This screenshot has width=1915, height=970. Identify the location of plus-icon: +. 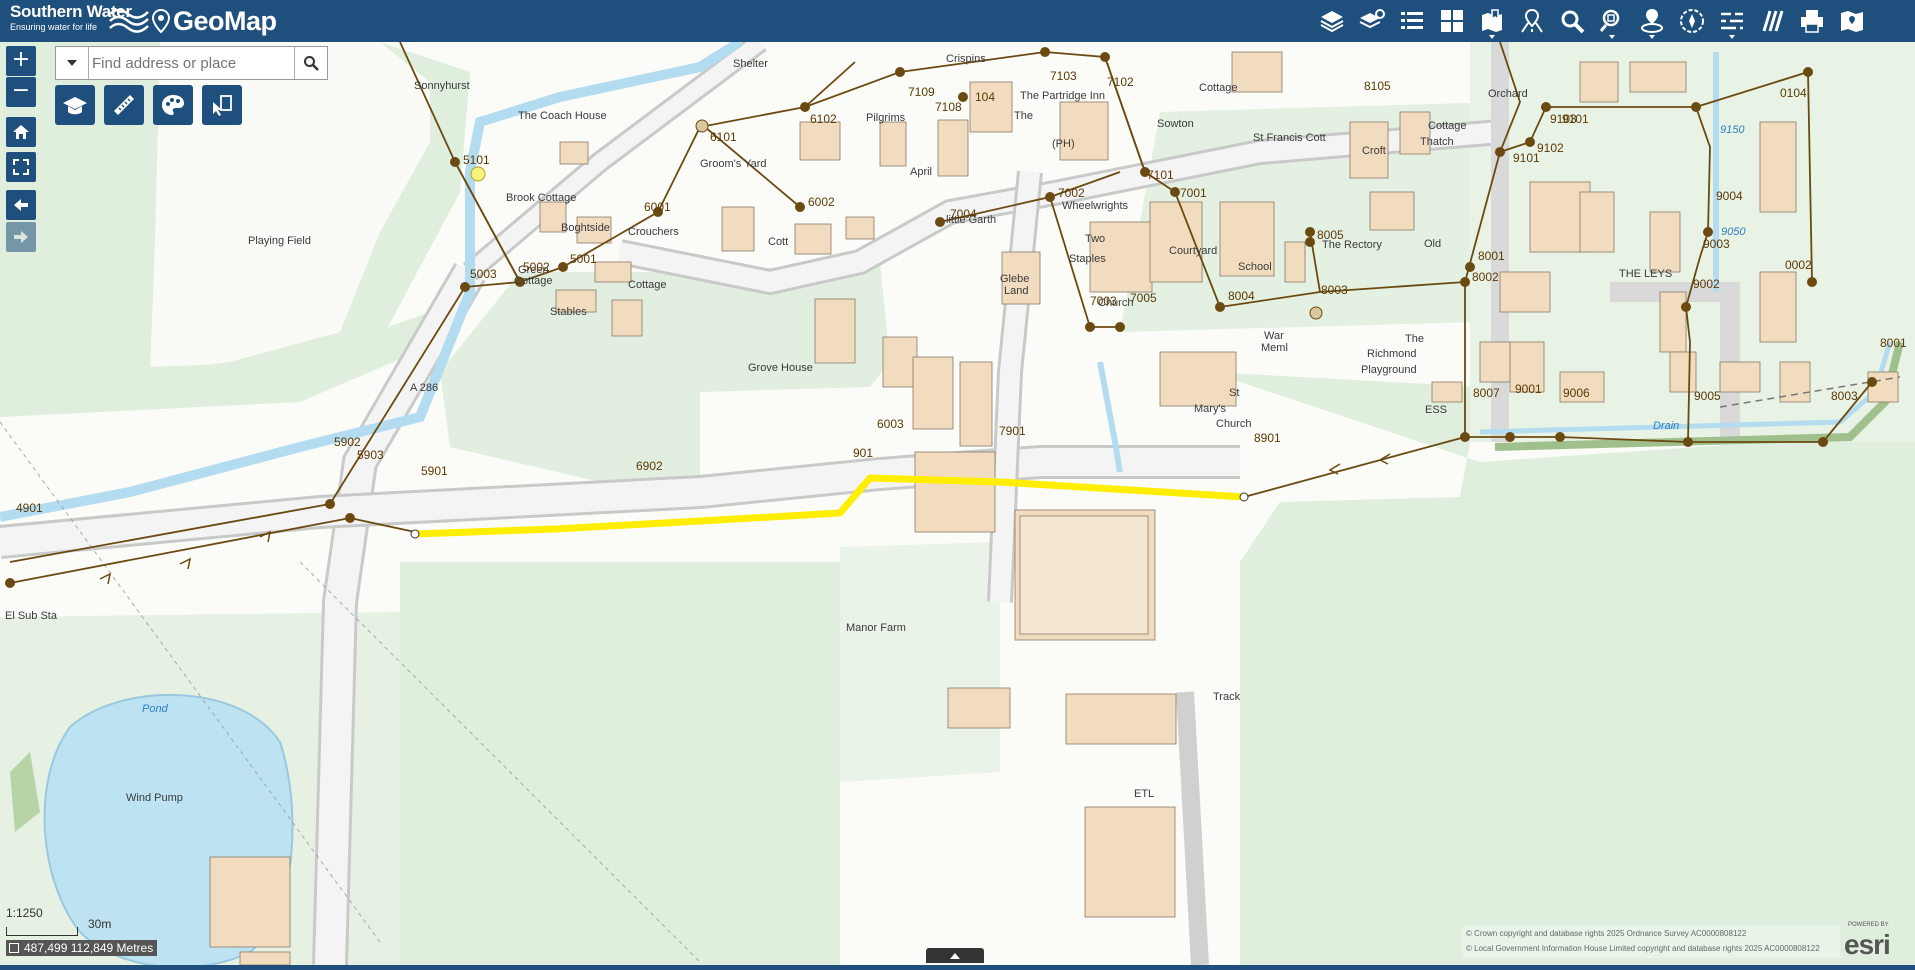
(21, 59).